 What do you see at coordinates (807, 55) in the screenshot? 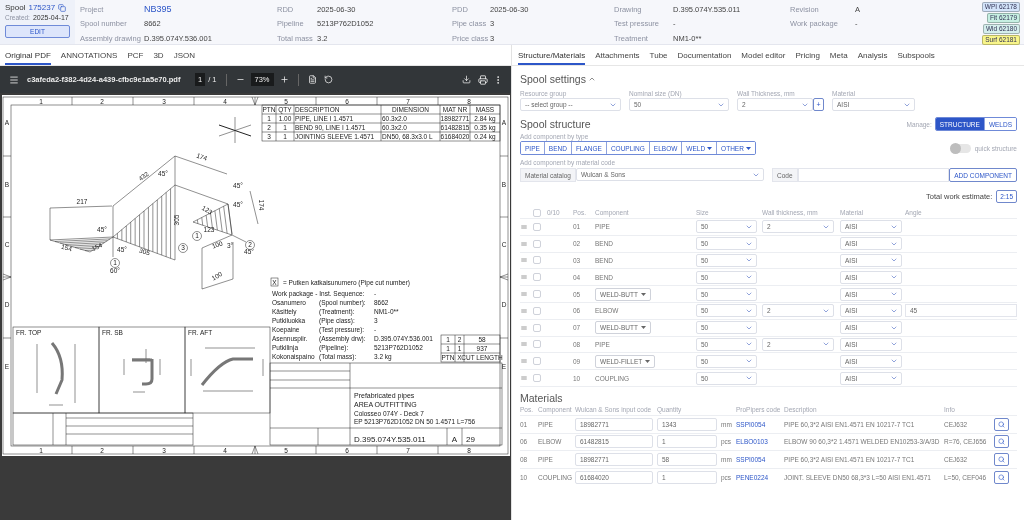
I see `tab: Pricing` at bounding box center [807, 55].